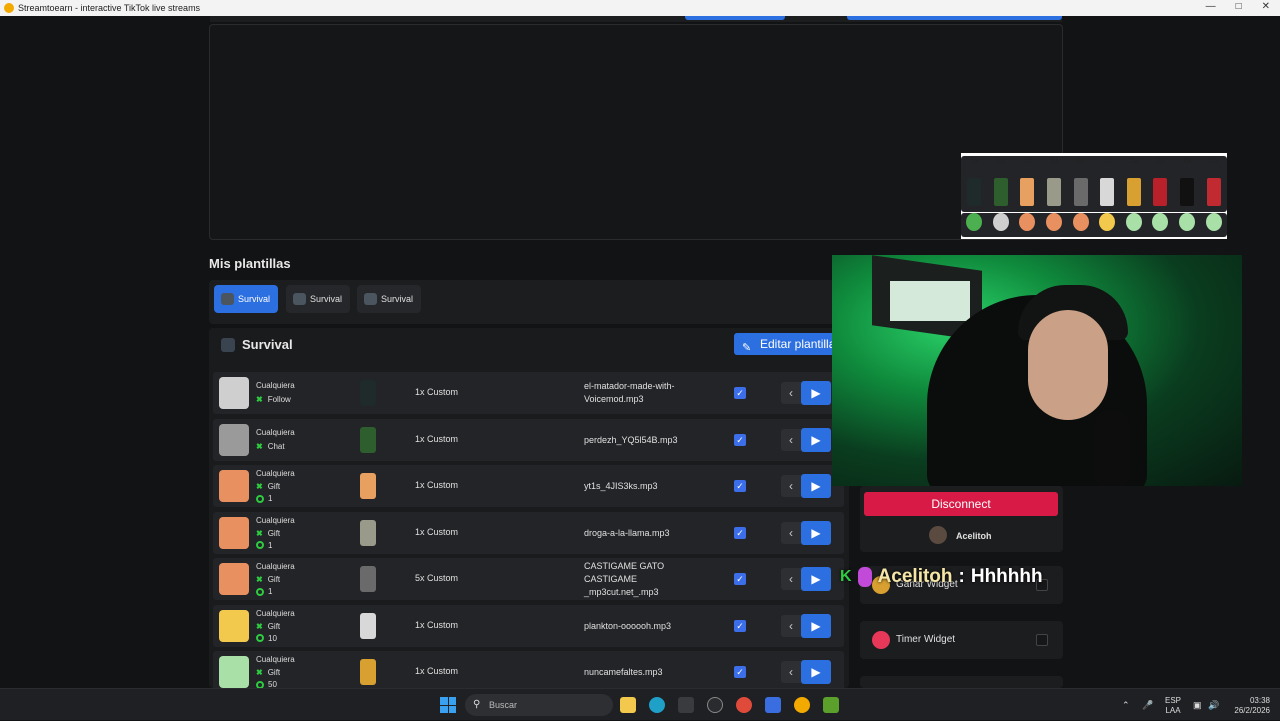 This screenshot has width=1280, height=721. Describe the element at coordinates (961, 504) in the screenshot. I see `disconnect-button: Disconnect` at that location.